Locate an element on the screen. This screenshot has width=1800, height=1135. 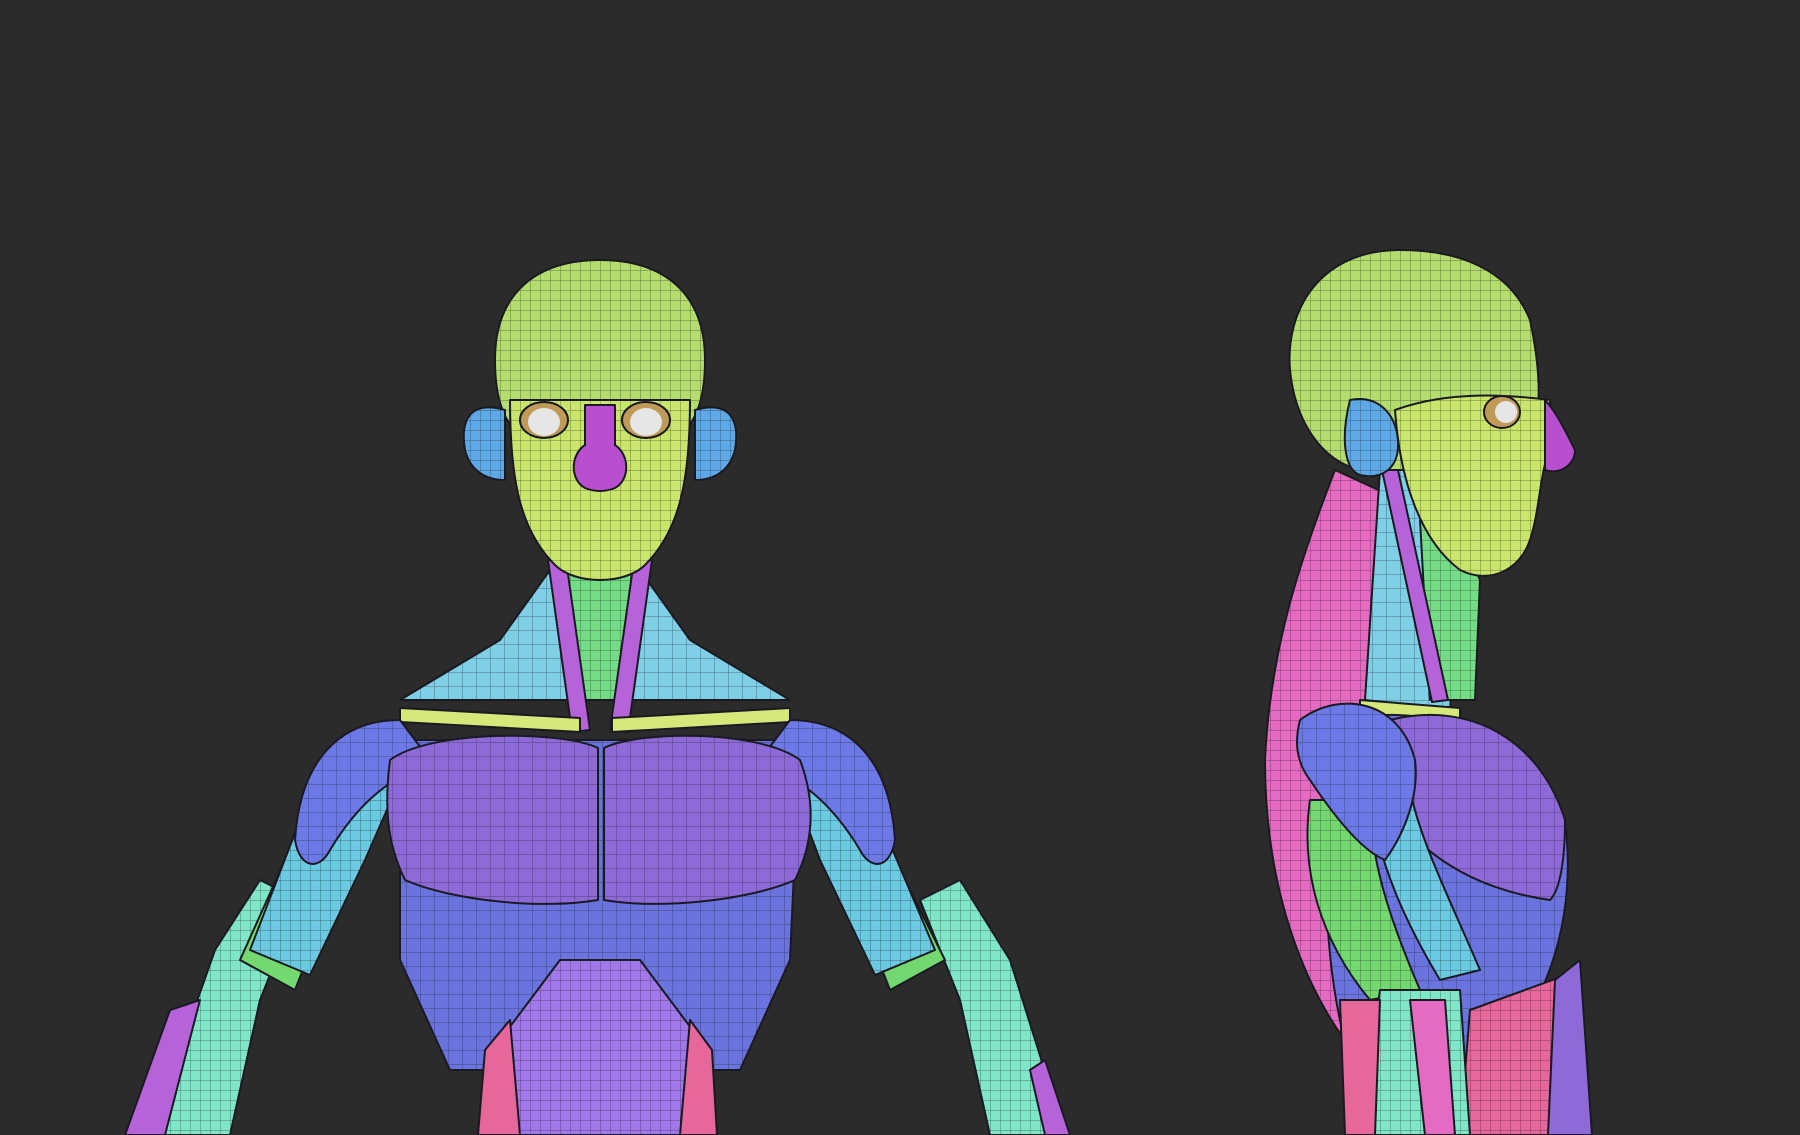
side-view-model is located at coordinates (1428, 692).